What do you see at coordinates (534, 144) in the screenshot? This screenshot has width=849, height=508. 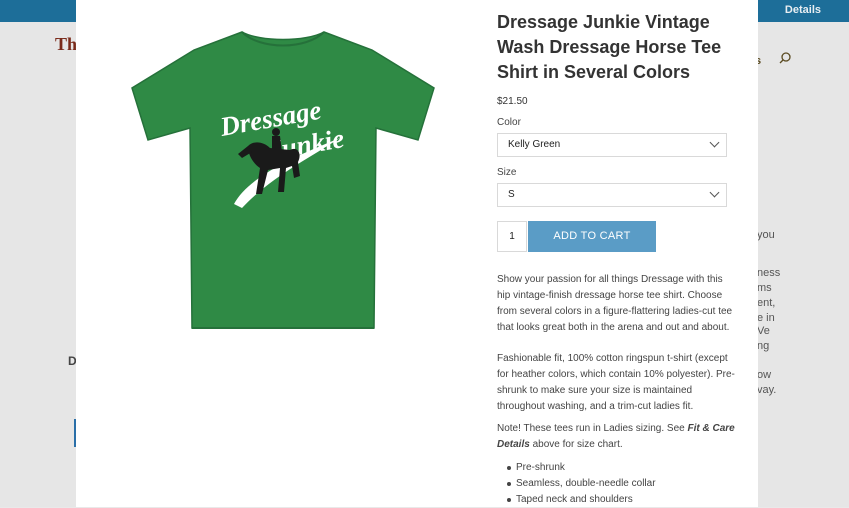 I see `color-select-value: Kelly Green` at bounding box center [534, 144].